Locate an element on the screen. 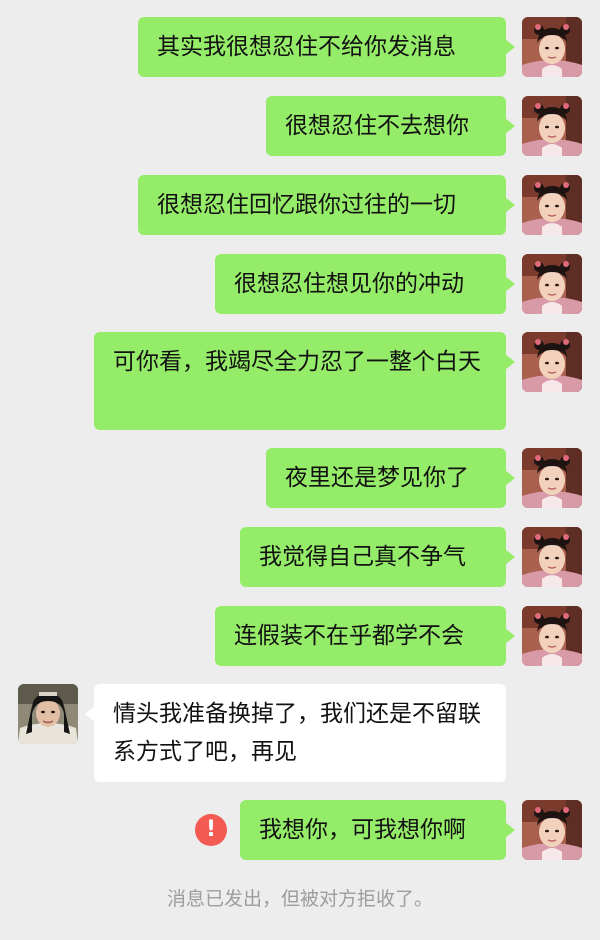  message-bubble: 我想你，可我想你啊 is located at coordinates (377, 830).